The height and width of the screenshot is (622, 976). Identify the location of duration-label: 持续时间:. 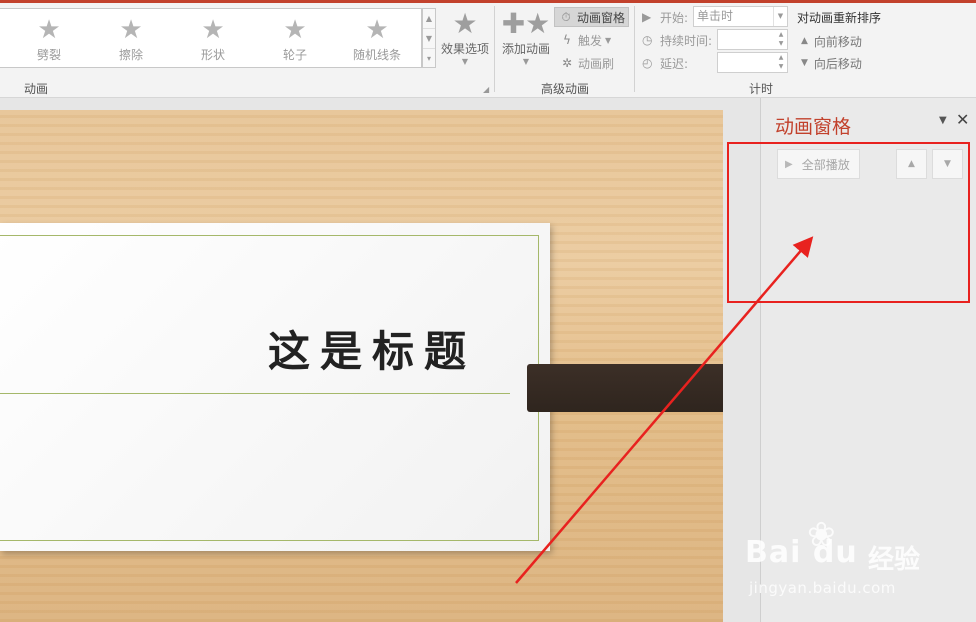
(686, 40).